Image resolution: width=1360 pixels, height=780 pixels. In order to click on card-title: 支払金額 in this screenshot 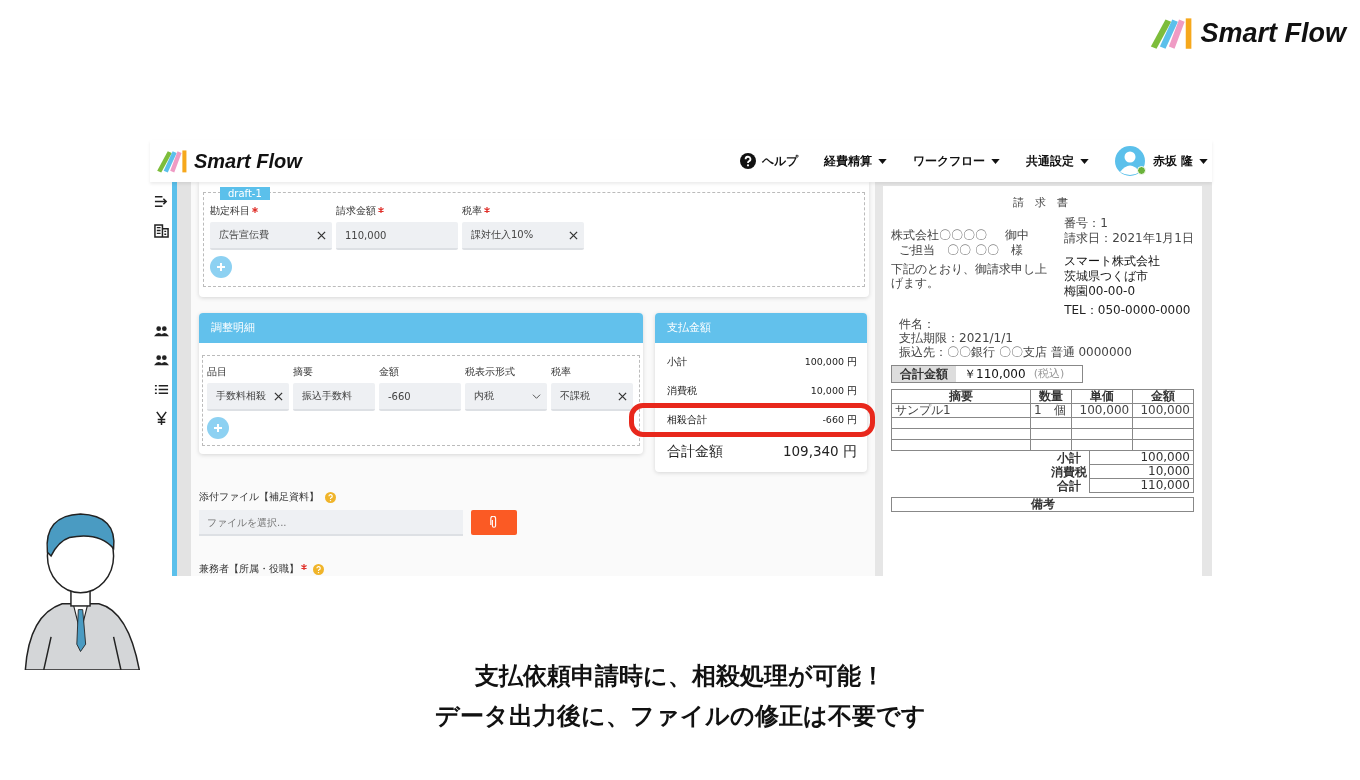, I will do `click(689, 328)`.